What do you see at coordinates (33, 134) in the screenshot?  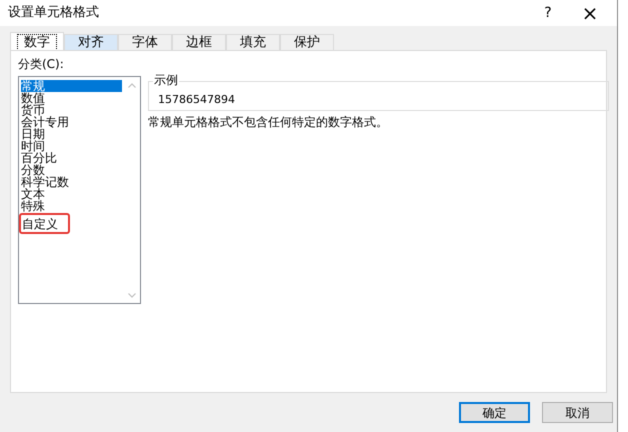 I see `category-item: 日期` at bounding box center [33, 134].